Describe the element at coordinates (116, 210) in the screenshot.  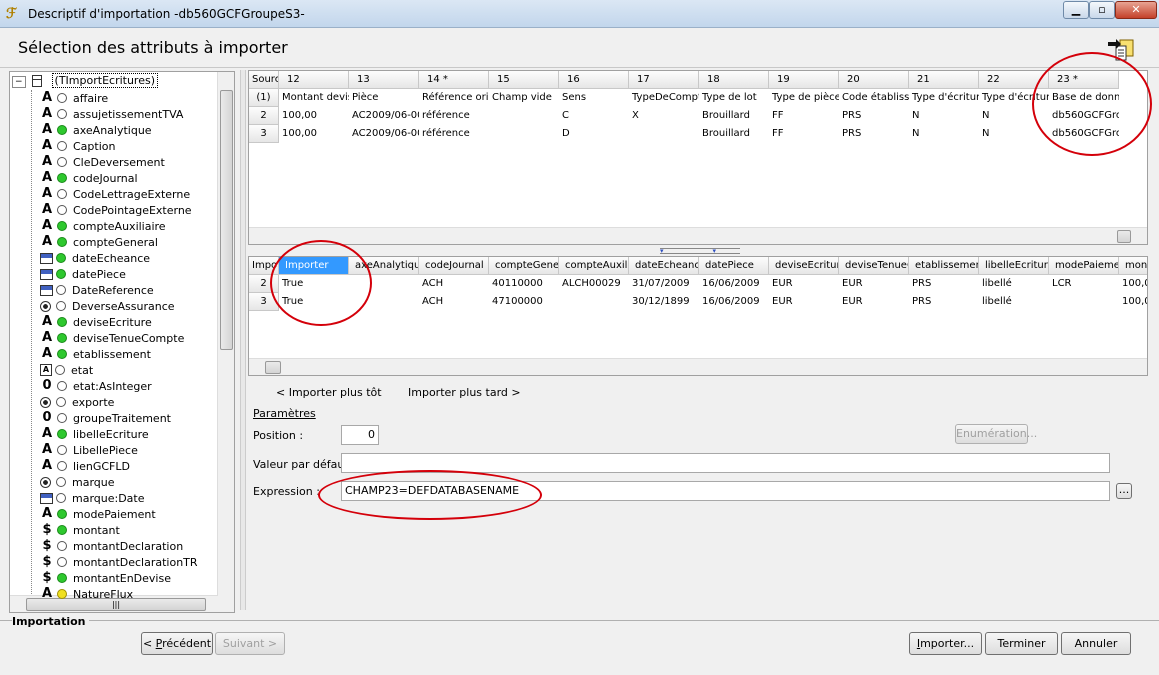
I see `tree-item: A CodePointageExterne` at that location.